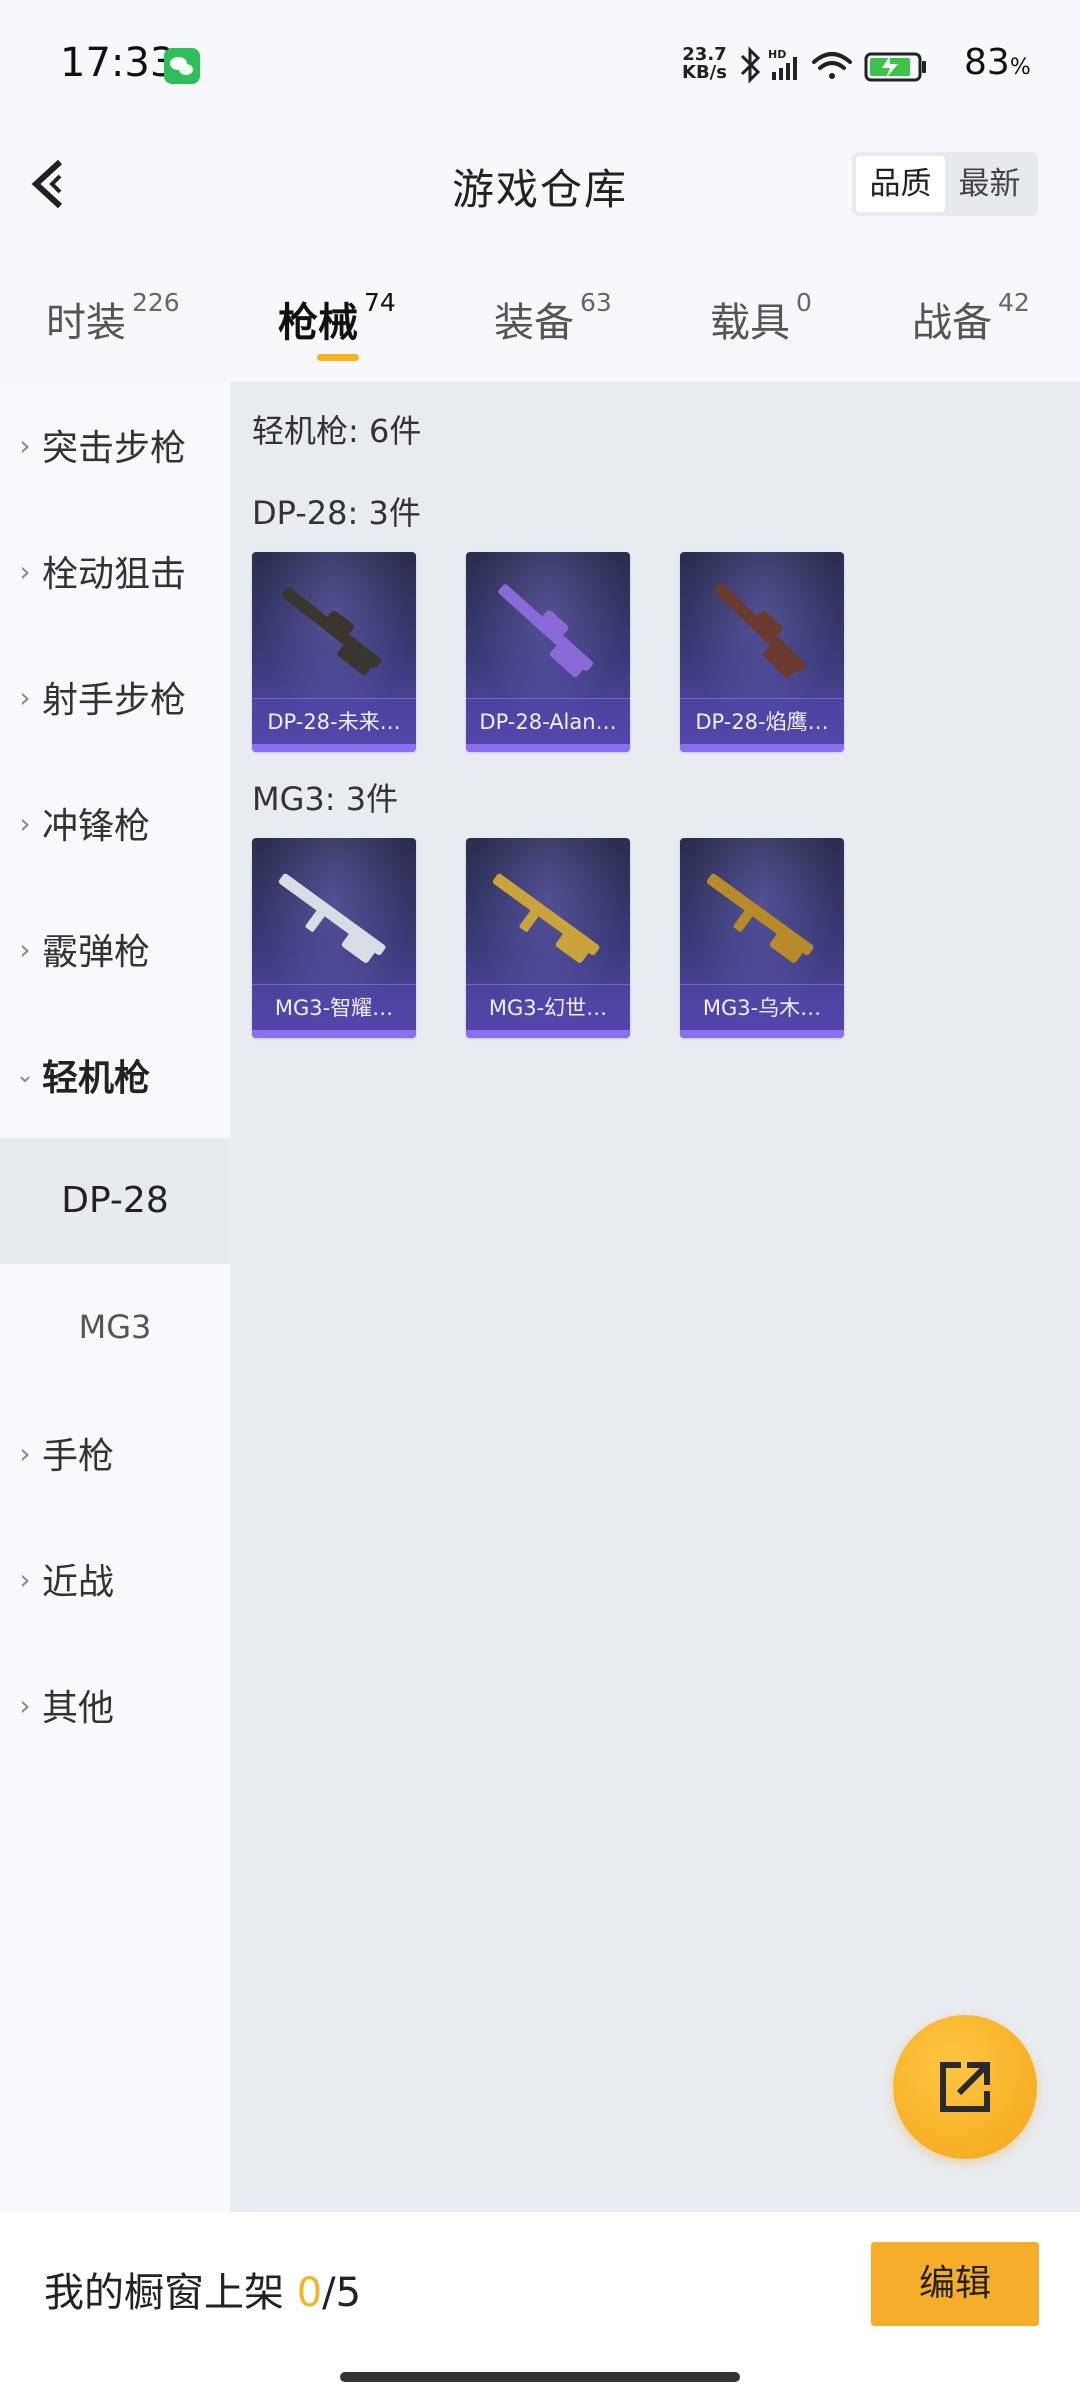 This screenshot has height=2400, width=1080. I want to click on tab-count: 63, so click(596, 302).